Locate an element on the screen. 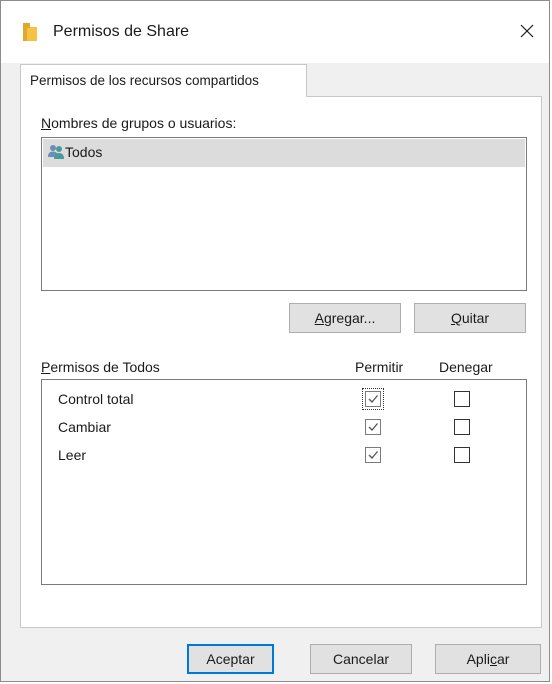  close-button is located at coordinates (527, 31).